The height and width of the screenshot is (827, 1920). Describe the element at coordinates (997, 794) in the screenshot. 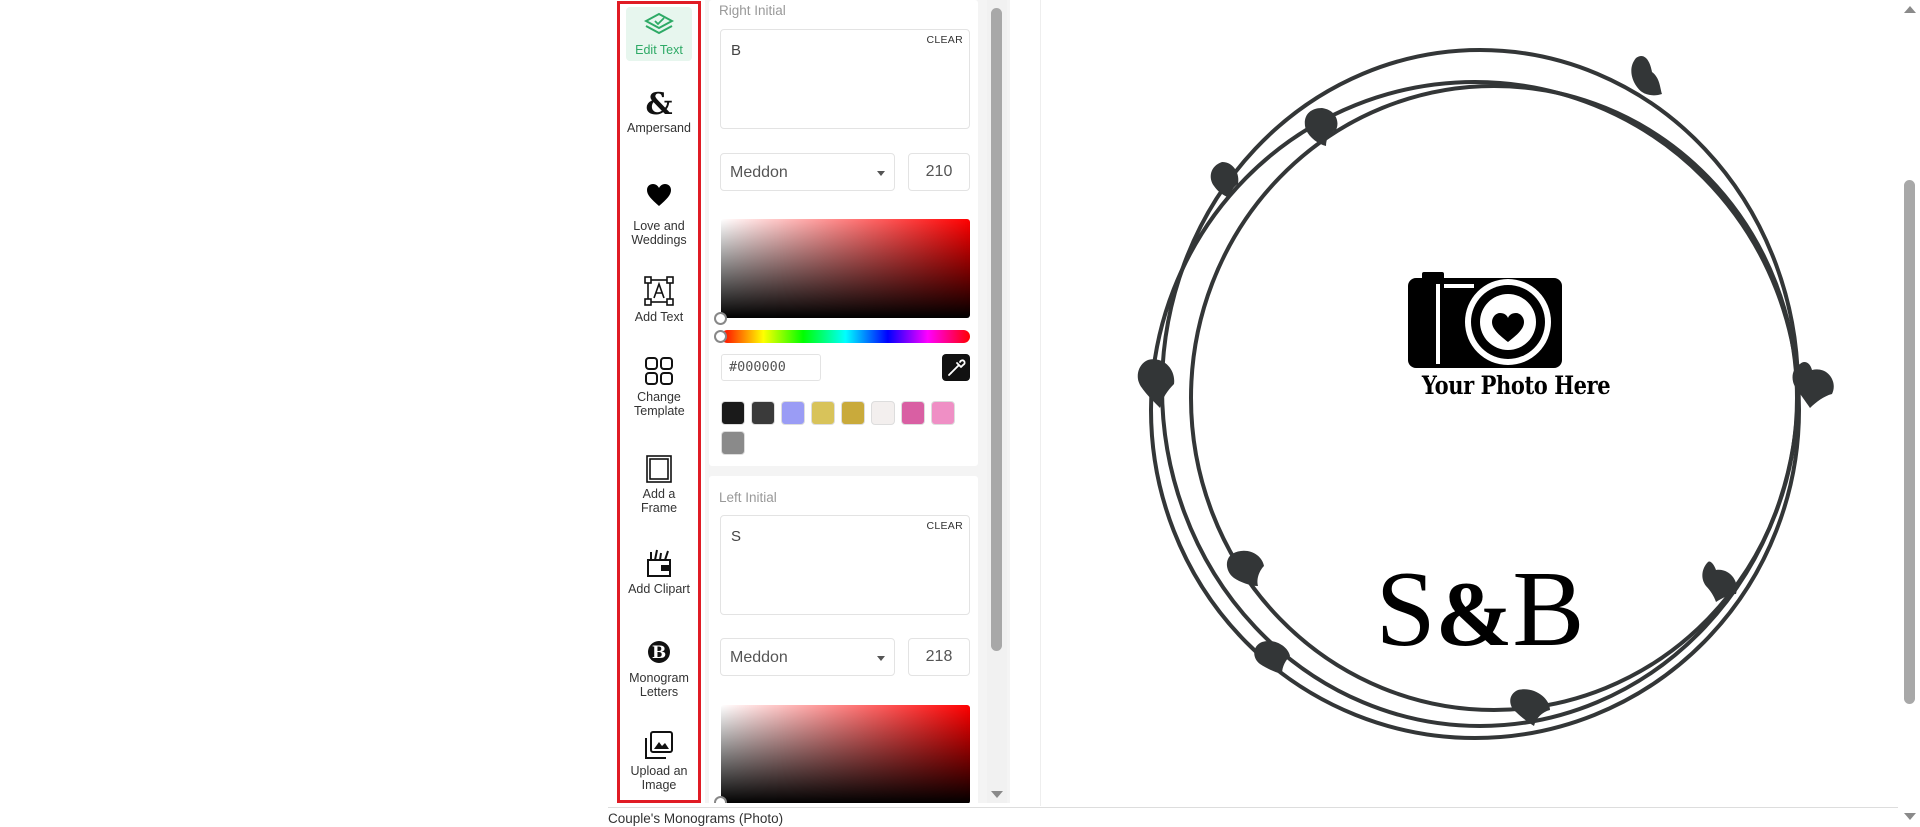

I see `scroll-down-arrow-icon` at that location.